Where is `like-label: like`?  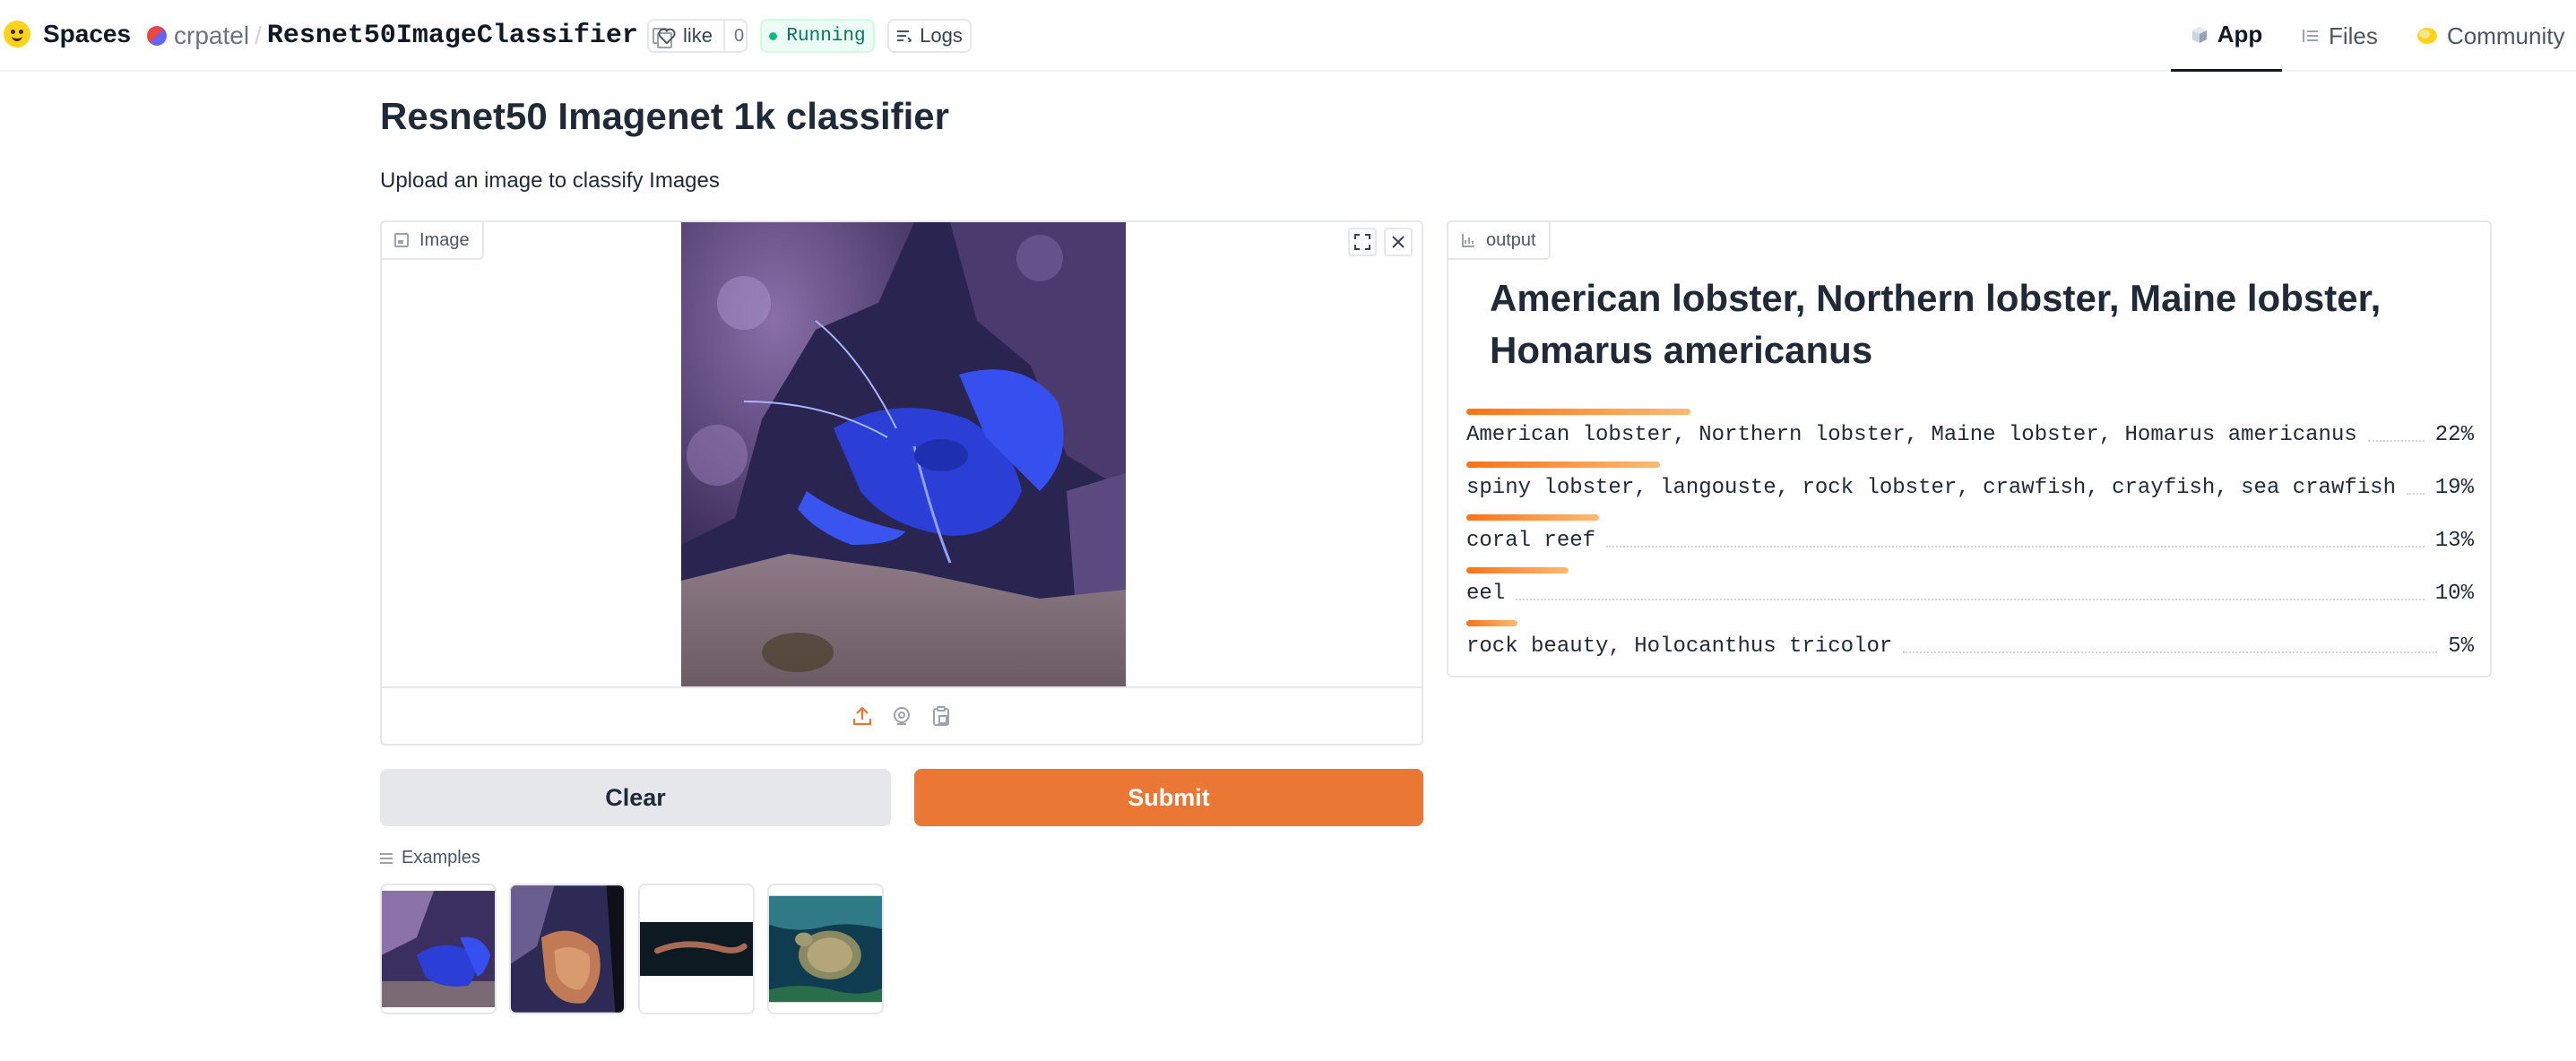
like-label: like is located at coordinates (698, 36).